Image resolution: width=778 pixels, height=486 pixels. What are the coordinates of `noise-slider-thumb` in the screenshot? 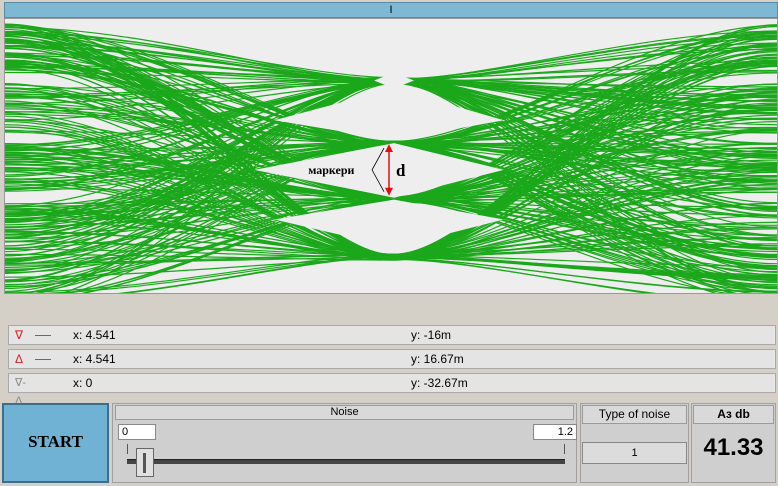 It's located at (145, 462).